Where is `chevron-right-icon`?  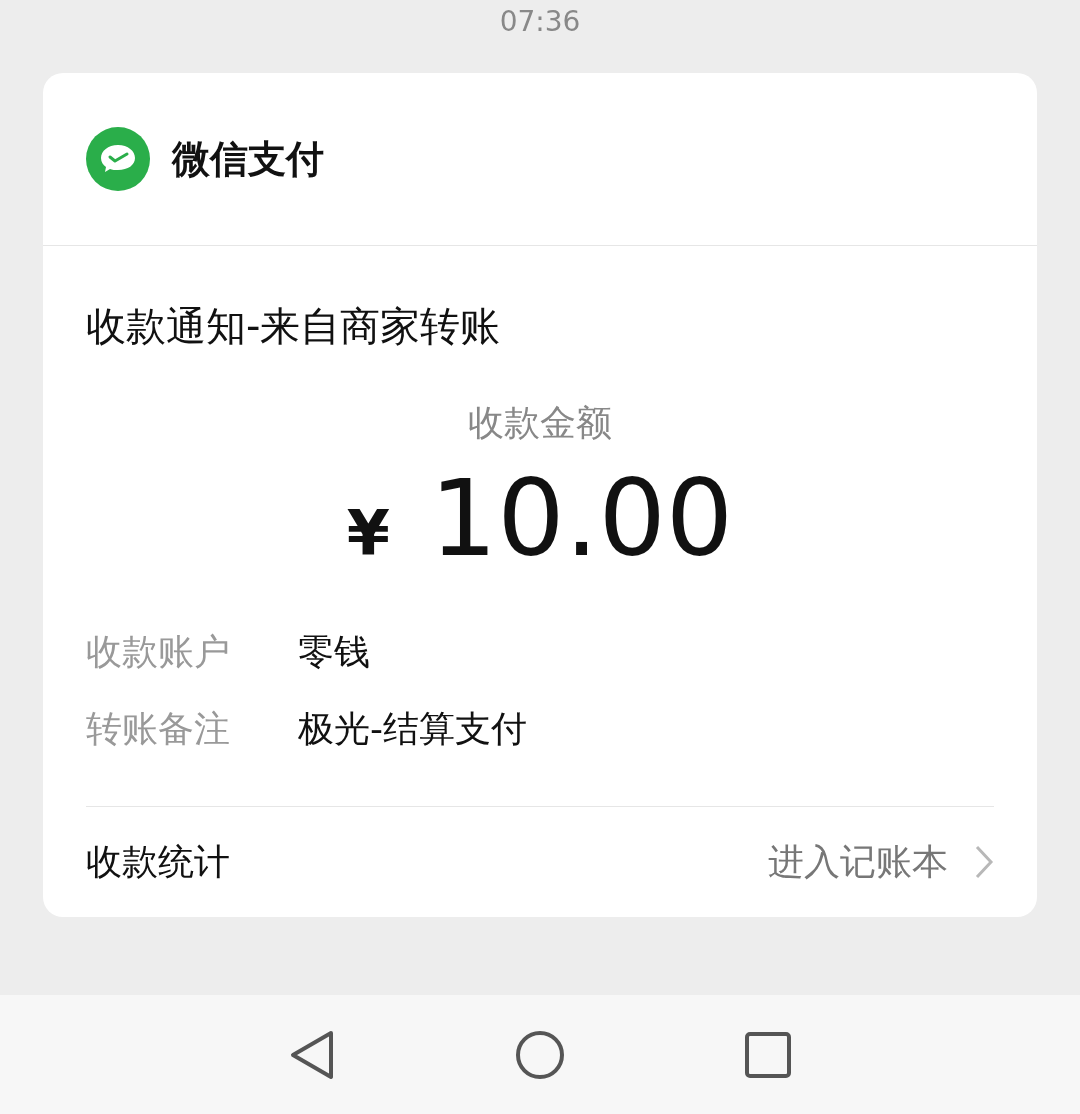
chevron-right-icon is located at coordinates (984, 862).